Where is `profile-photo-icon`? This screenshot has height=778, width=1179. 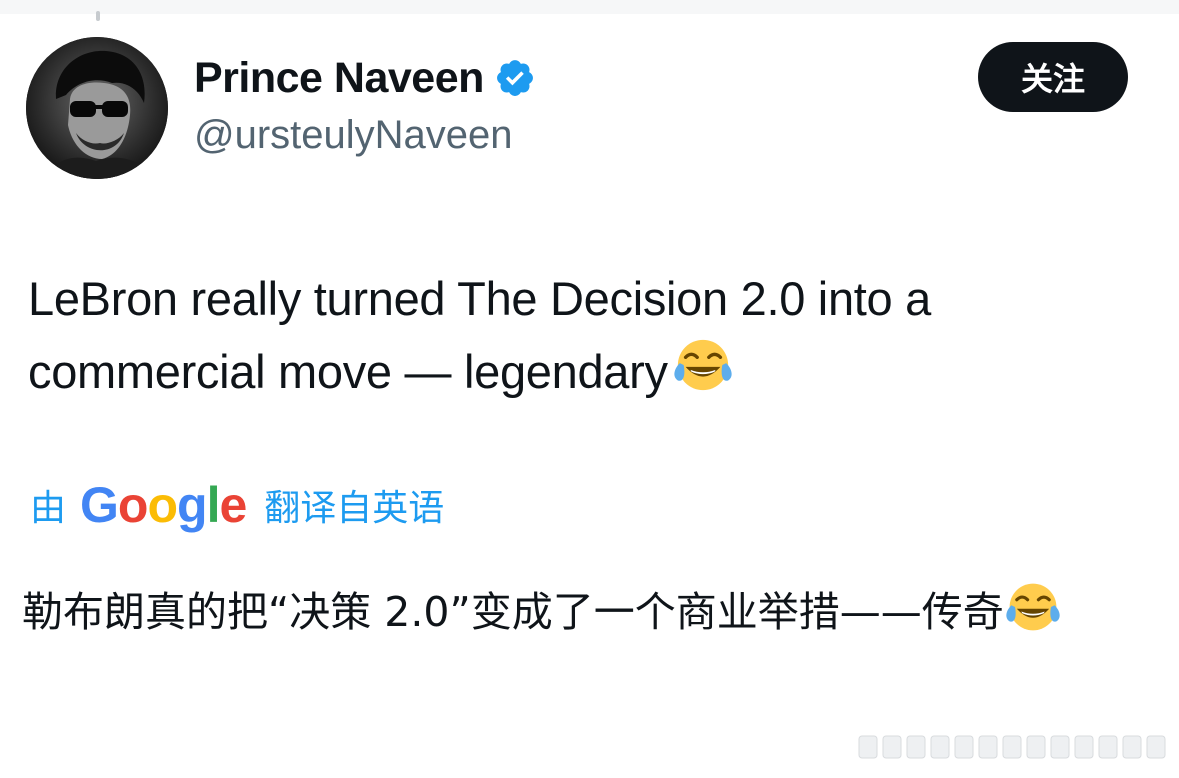
profile-photo-icon is located at coordinates (97, 108).